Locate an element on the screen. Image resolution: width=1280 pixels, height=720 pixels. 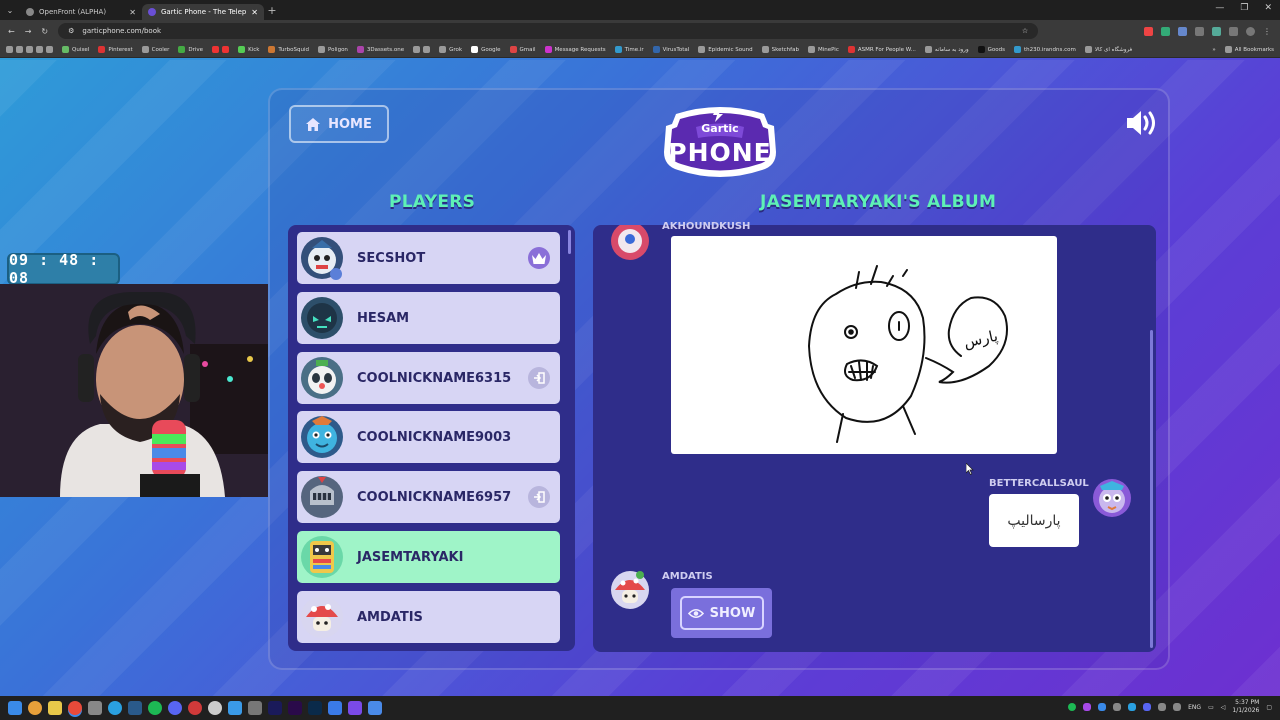
photoshop-icon is located at coordinates (315, 708).